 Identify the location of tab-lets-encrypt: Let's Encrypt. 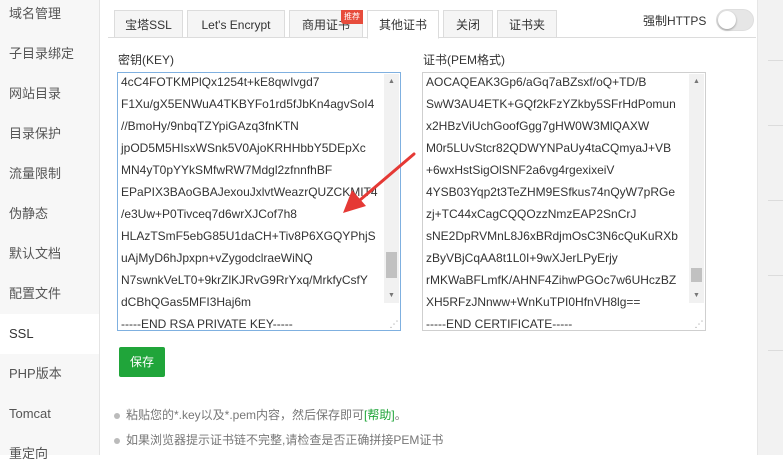
(236, 24).